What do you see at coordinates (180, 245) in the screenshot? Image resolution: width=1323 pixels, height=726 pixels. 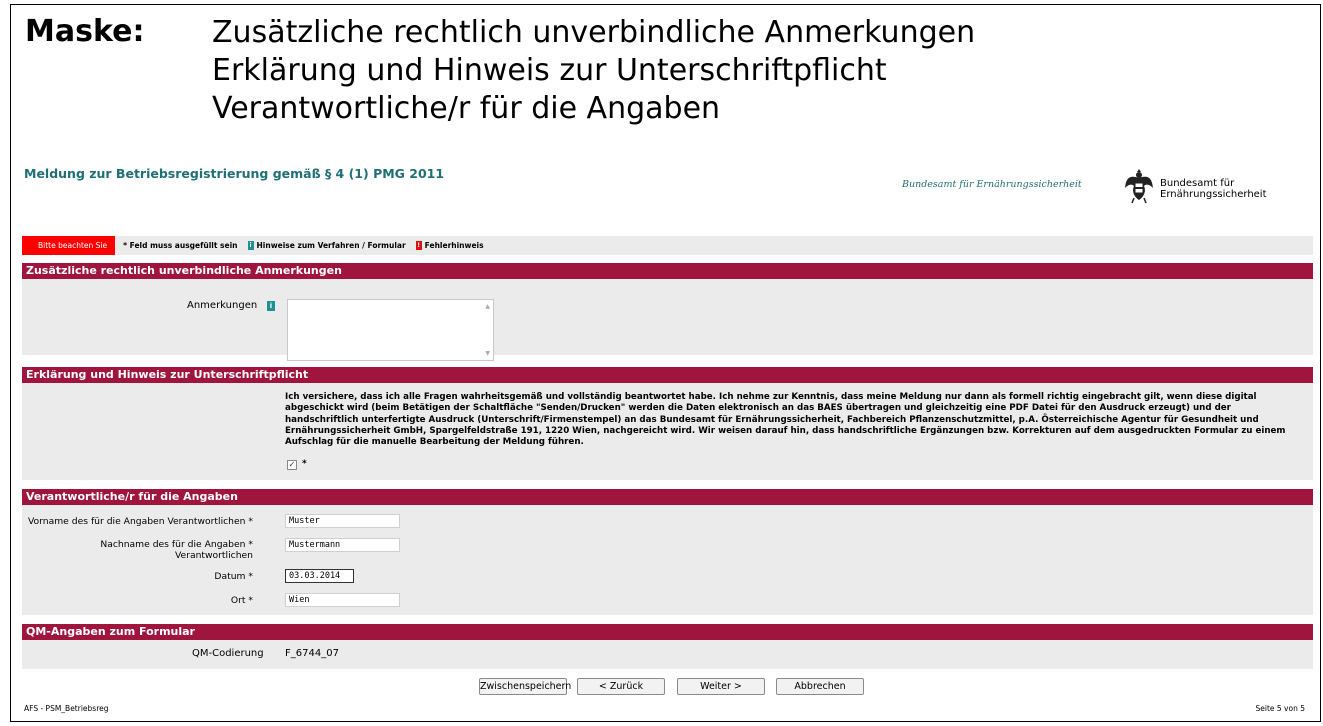 I see `legend-required: * Feld muss ausgefüllt sein` at bounding box center [180, 245].